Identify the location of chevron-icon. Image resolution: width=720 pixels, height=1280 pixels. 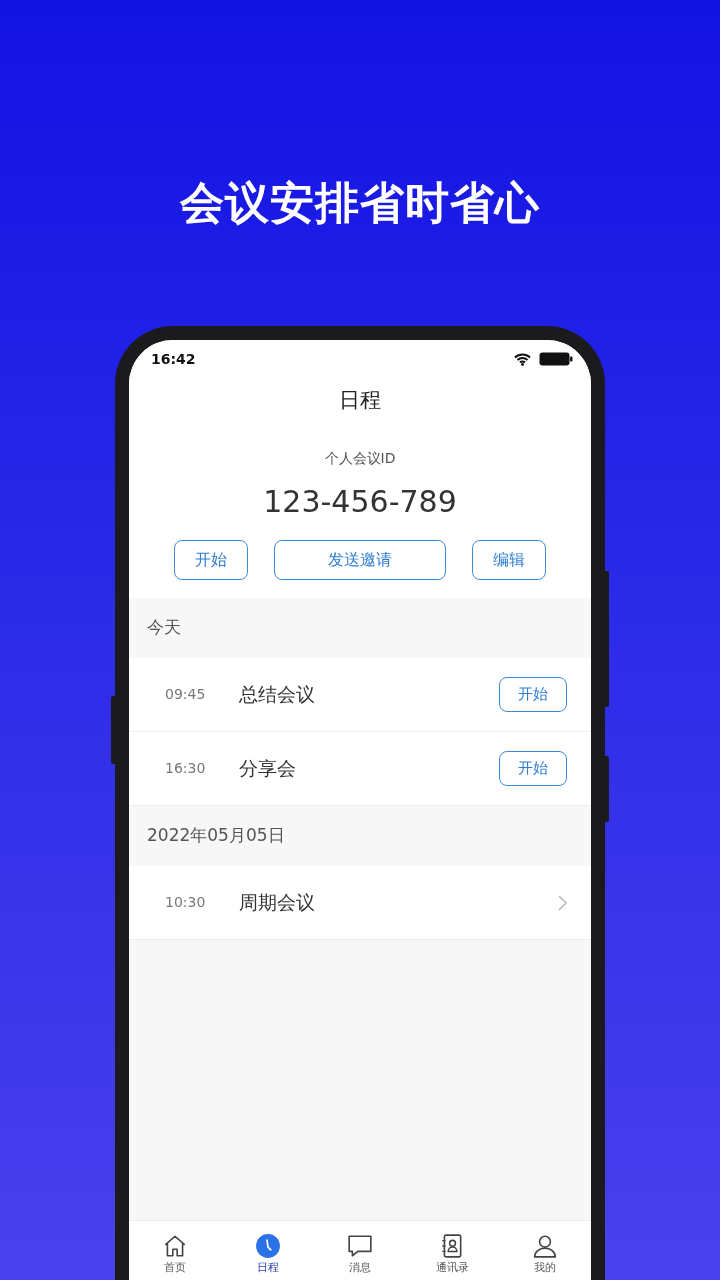
(562, 902).